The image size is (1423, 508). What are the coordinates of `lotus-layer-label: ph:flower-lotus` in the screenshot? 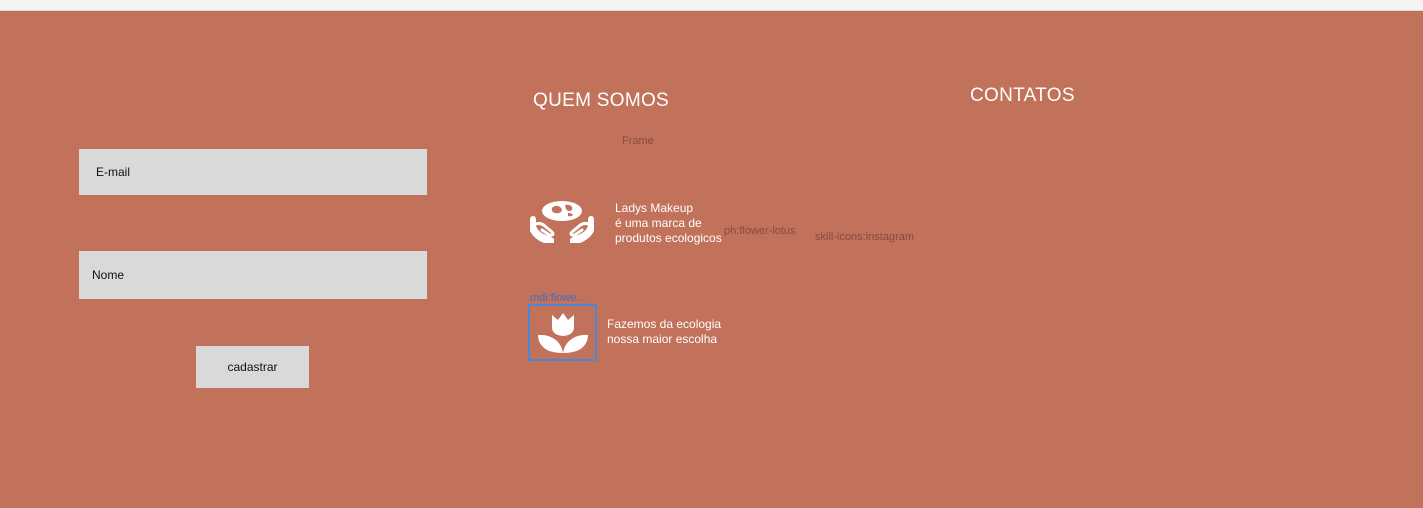 It's located at (760, 231).